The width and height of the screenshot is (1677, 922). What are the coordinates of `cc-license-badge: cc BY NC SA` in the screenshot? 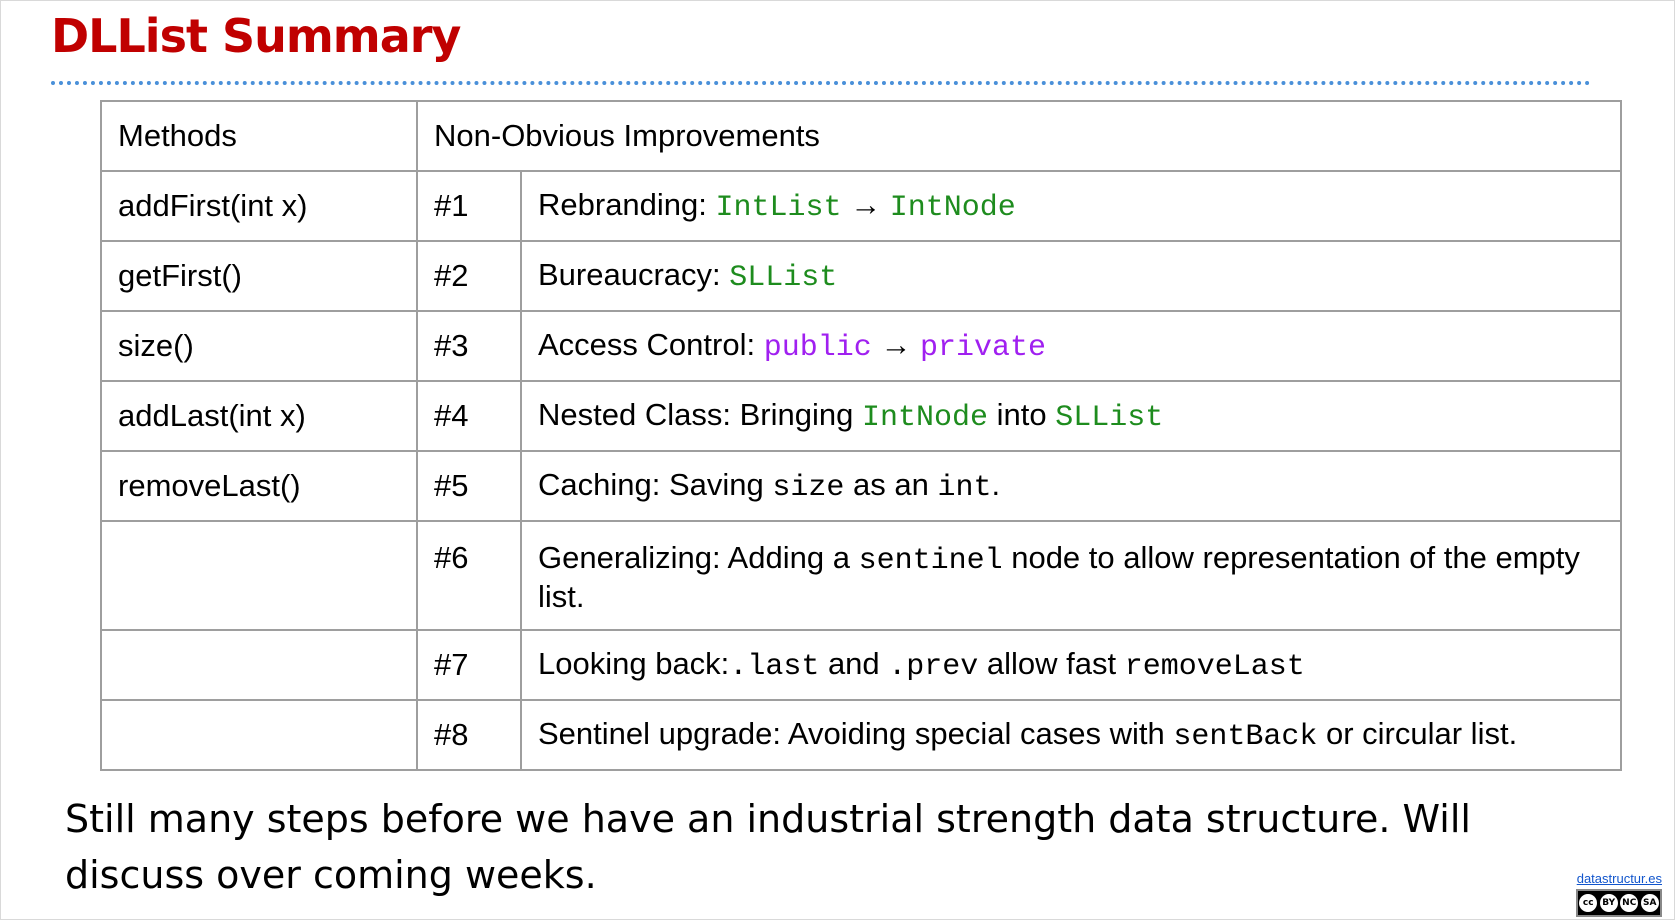 It's located at (1619, 903).